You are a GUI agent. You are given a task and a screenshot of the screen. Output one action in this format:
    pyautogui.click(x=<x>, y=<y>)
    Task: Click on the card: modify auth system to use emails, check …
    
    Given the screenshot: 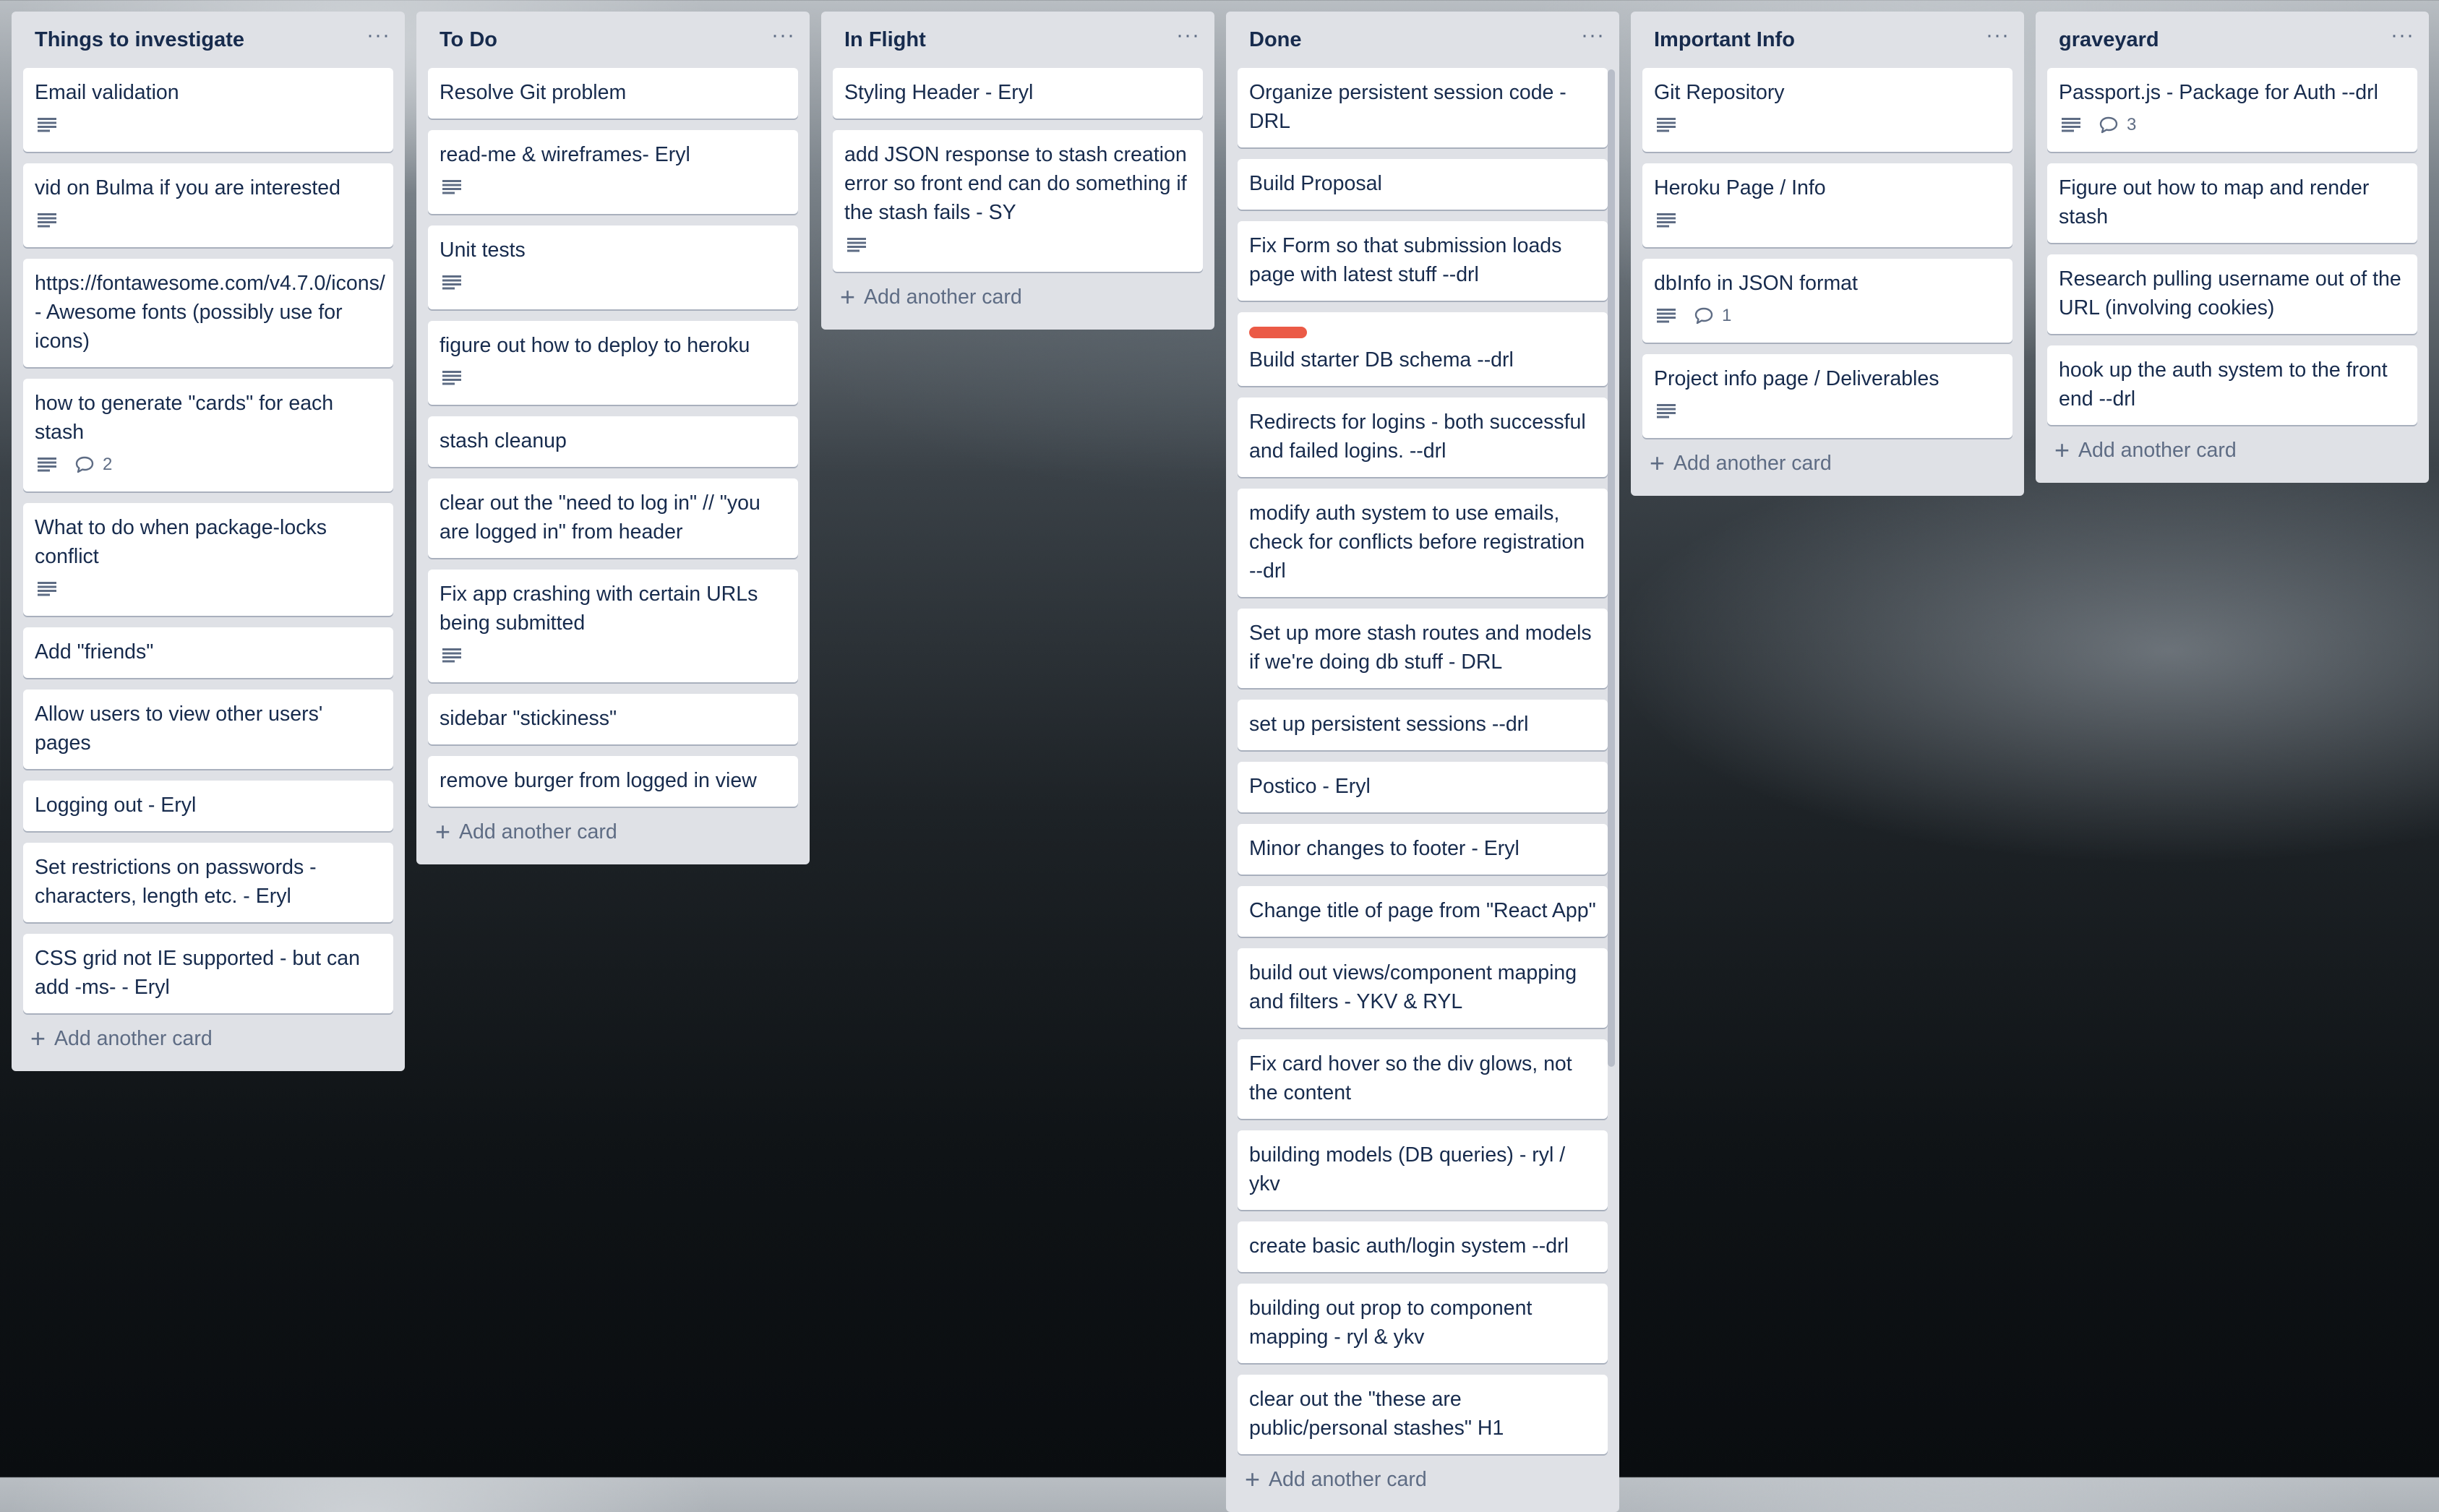 What is the action you would take?
    pyautogui.click(x=1423, y=543)
    